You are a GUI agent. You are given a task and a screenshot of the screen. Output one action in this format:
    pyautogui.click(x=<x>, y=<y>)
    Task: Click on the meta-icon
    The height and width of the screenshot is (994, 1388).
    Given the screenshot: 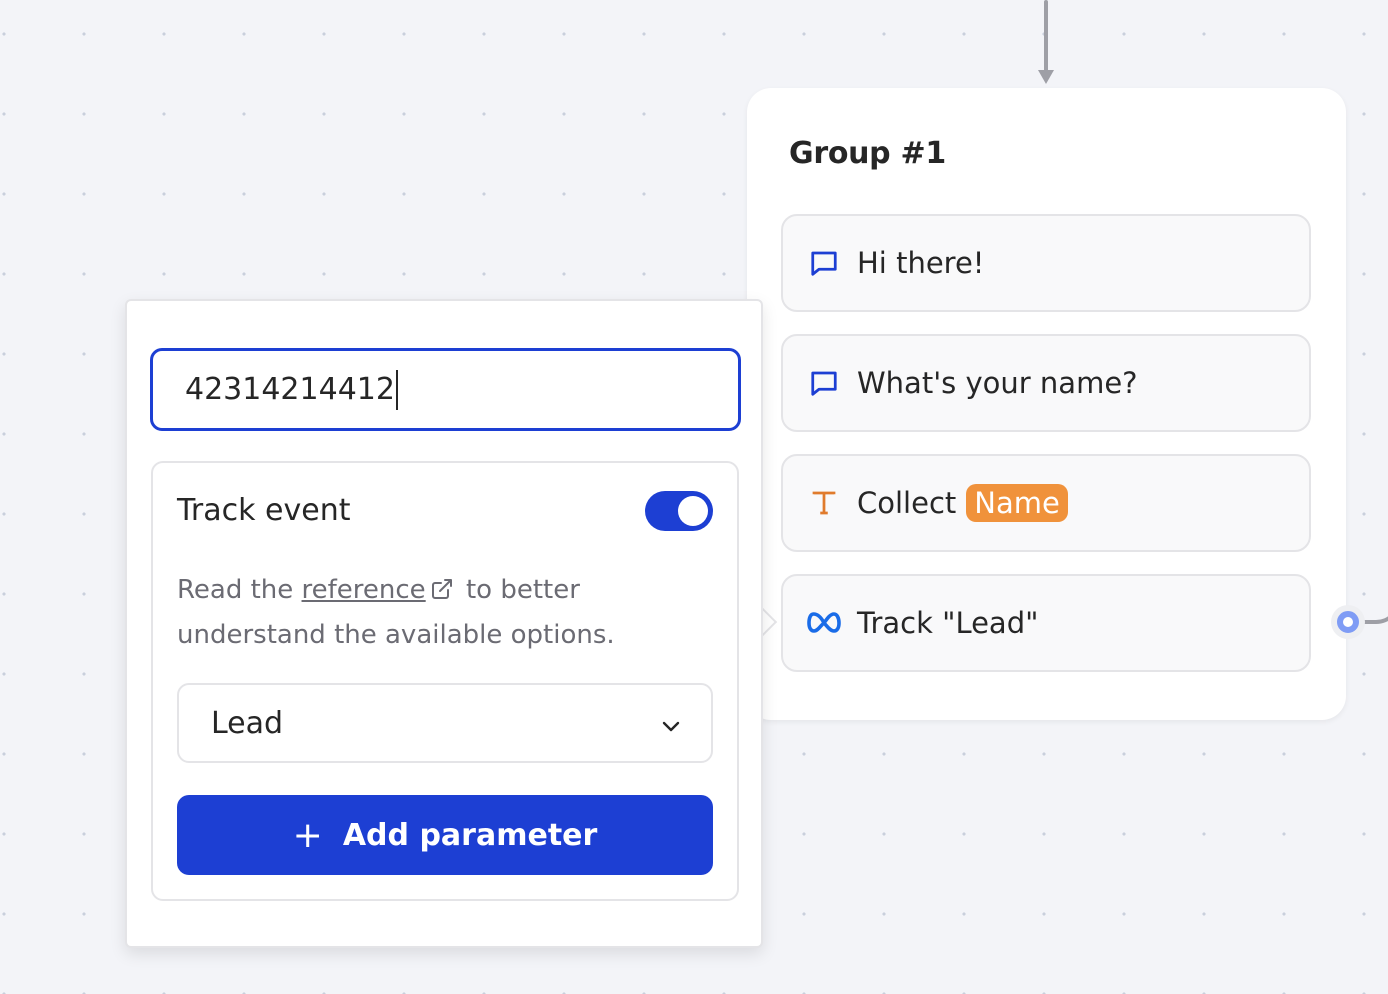 What is the action you would take?
    pyautogui.click(x=824, y=623)
    